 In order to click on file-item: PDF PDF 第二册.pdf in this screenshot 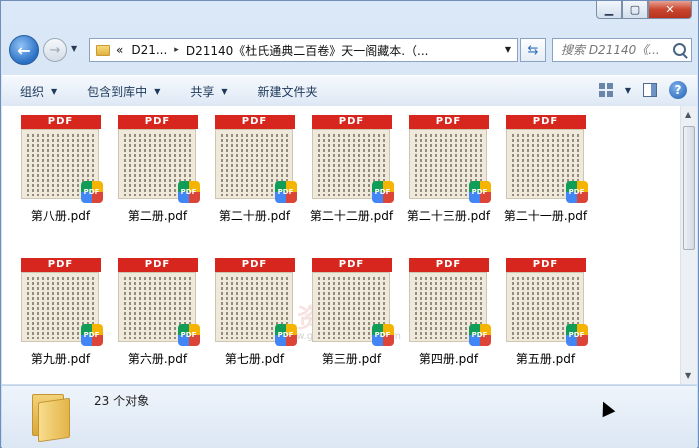, I will do `click(157, 169)`.